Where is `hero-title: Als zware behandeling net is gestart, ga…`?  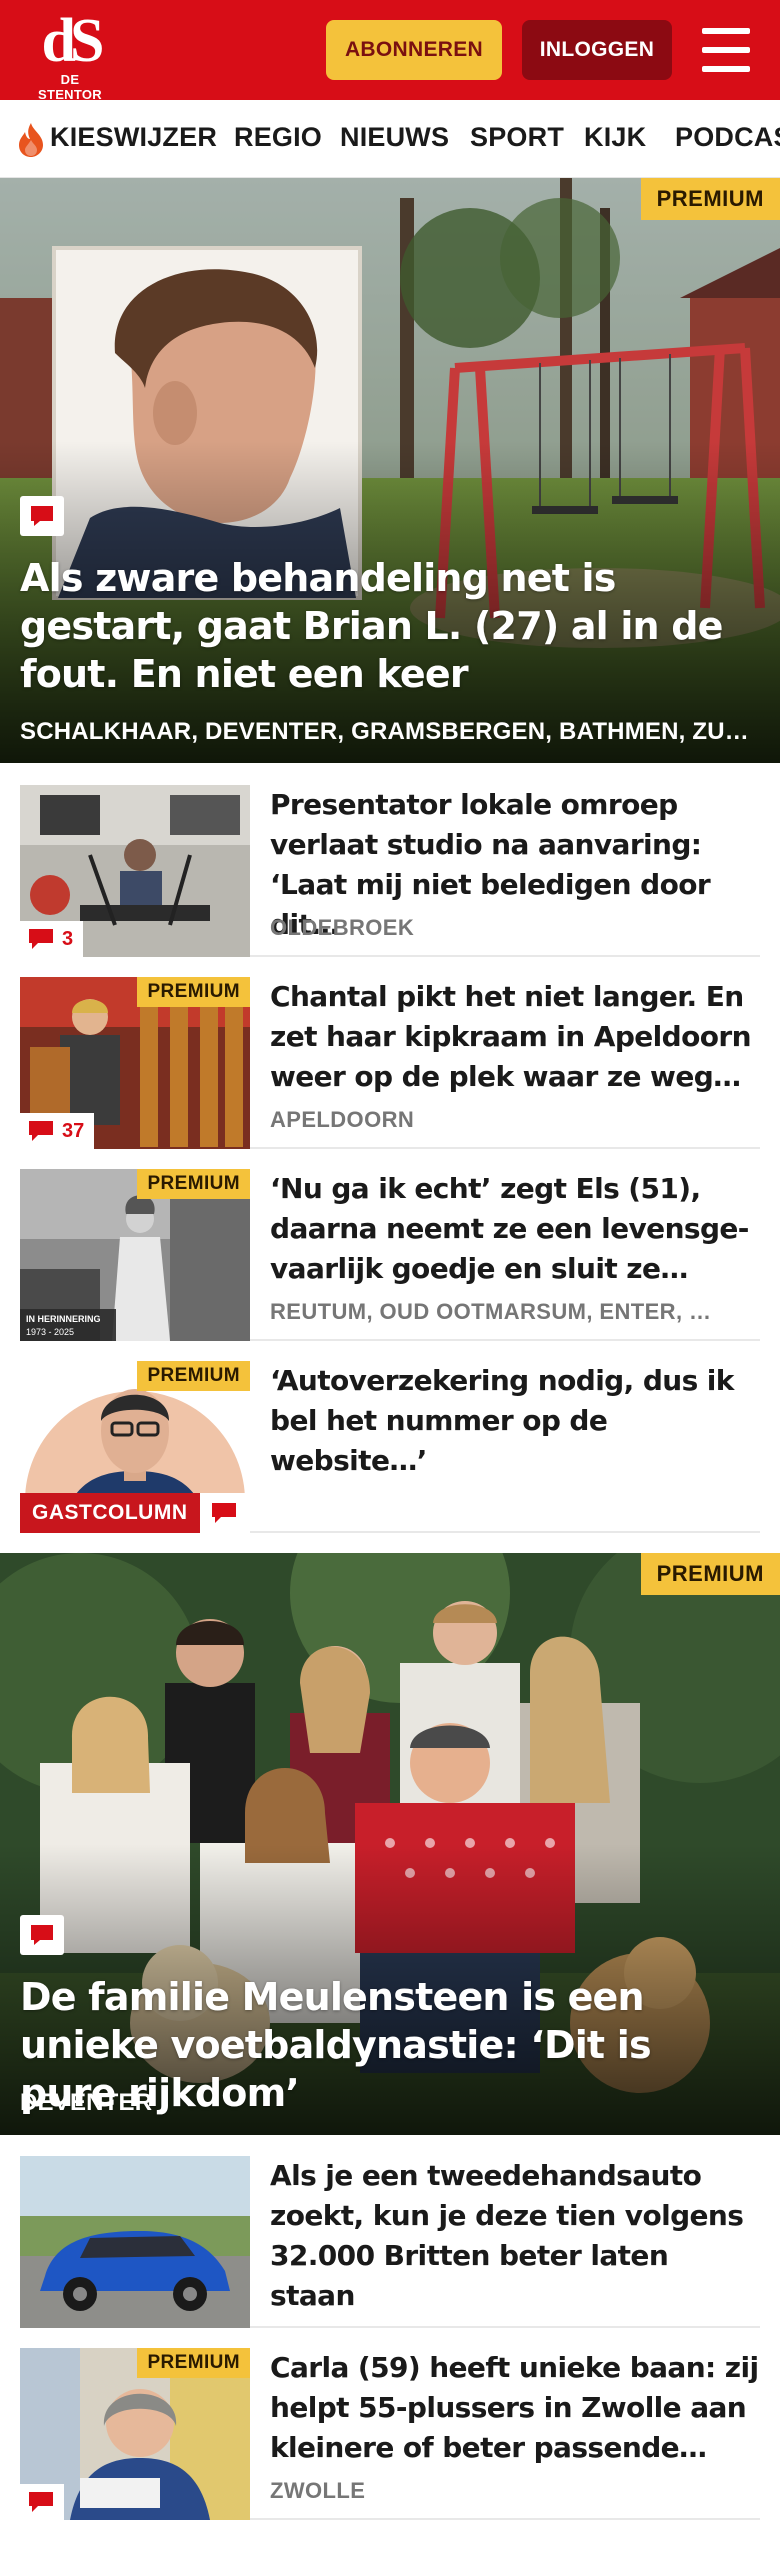 hero-title: Als zware behandeling net is gestart, ga… is located at coordinates (389, 626).